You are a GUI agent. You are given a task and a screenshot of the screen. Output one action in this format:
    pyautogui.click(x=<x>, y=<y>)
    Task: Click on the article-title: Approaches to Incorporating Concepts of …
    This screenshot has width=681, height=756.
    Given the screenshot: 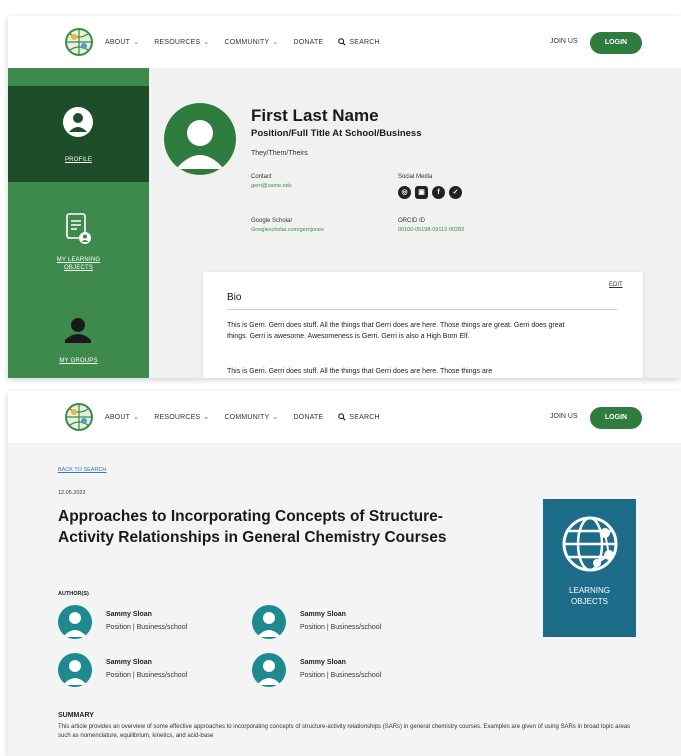 What is the action you would take?
    pyautogui.click(x=252, y=527)
    